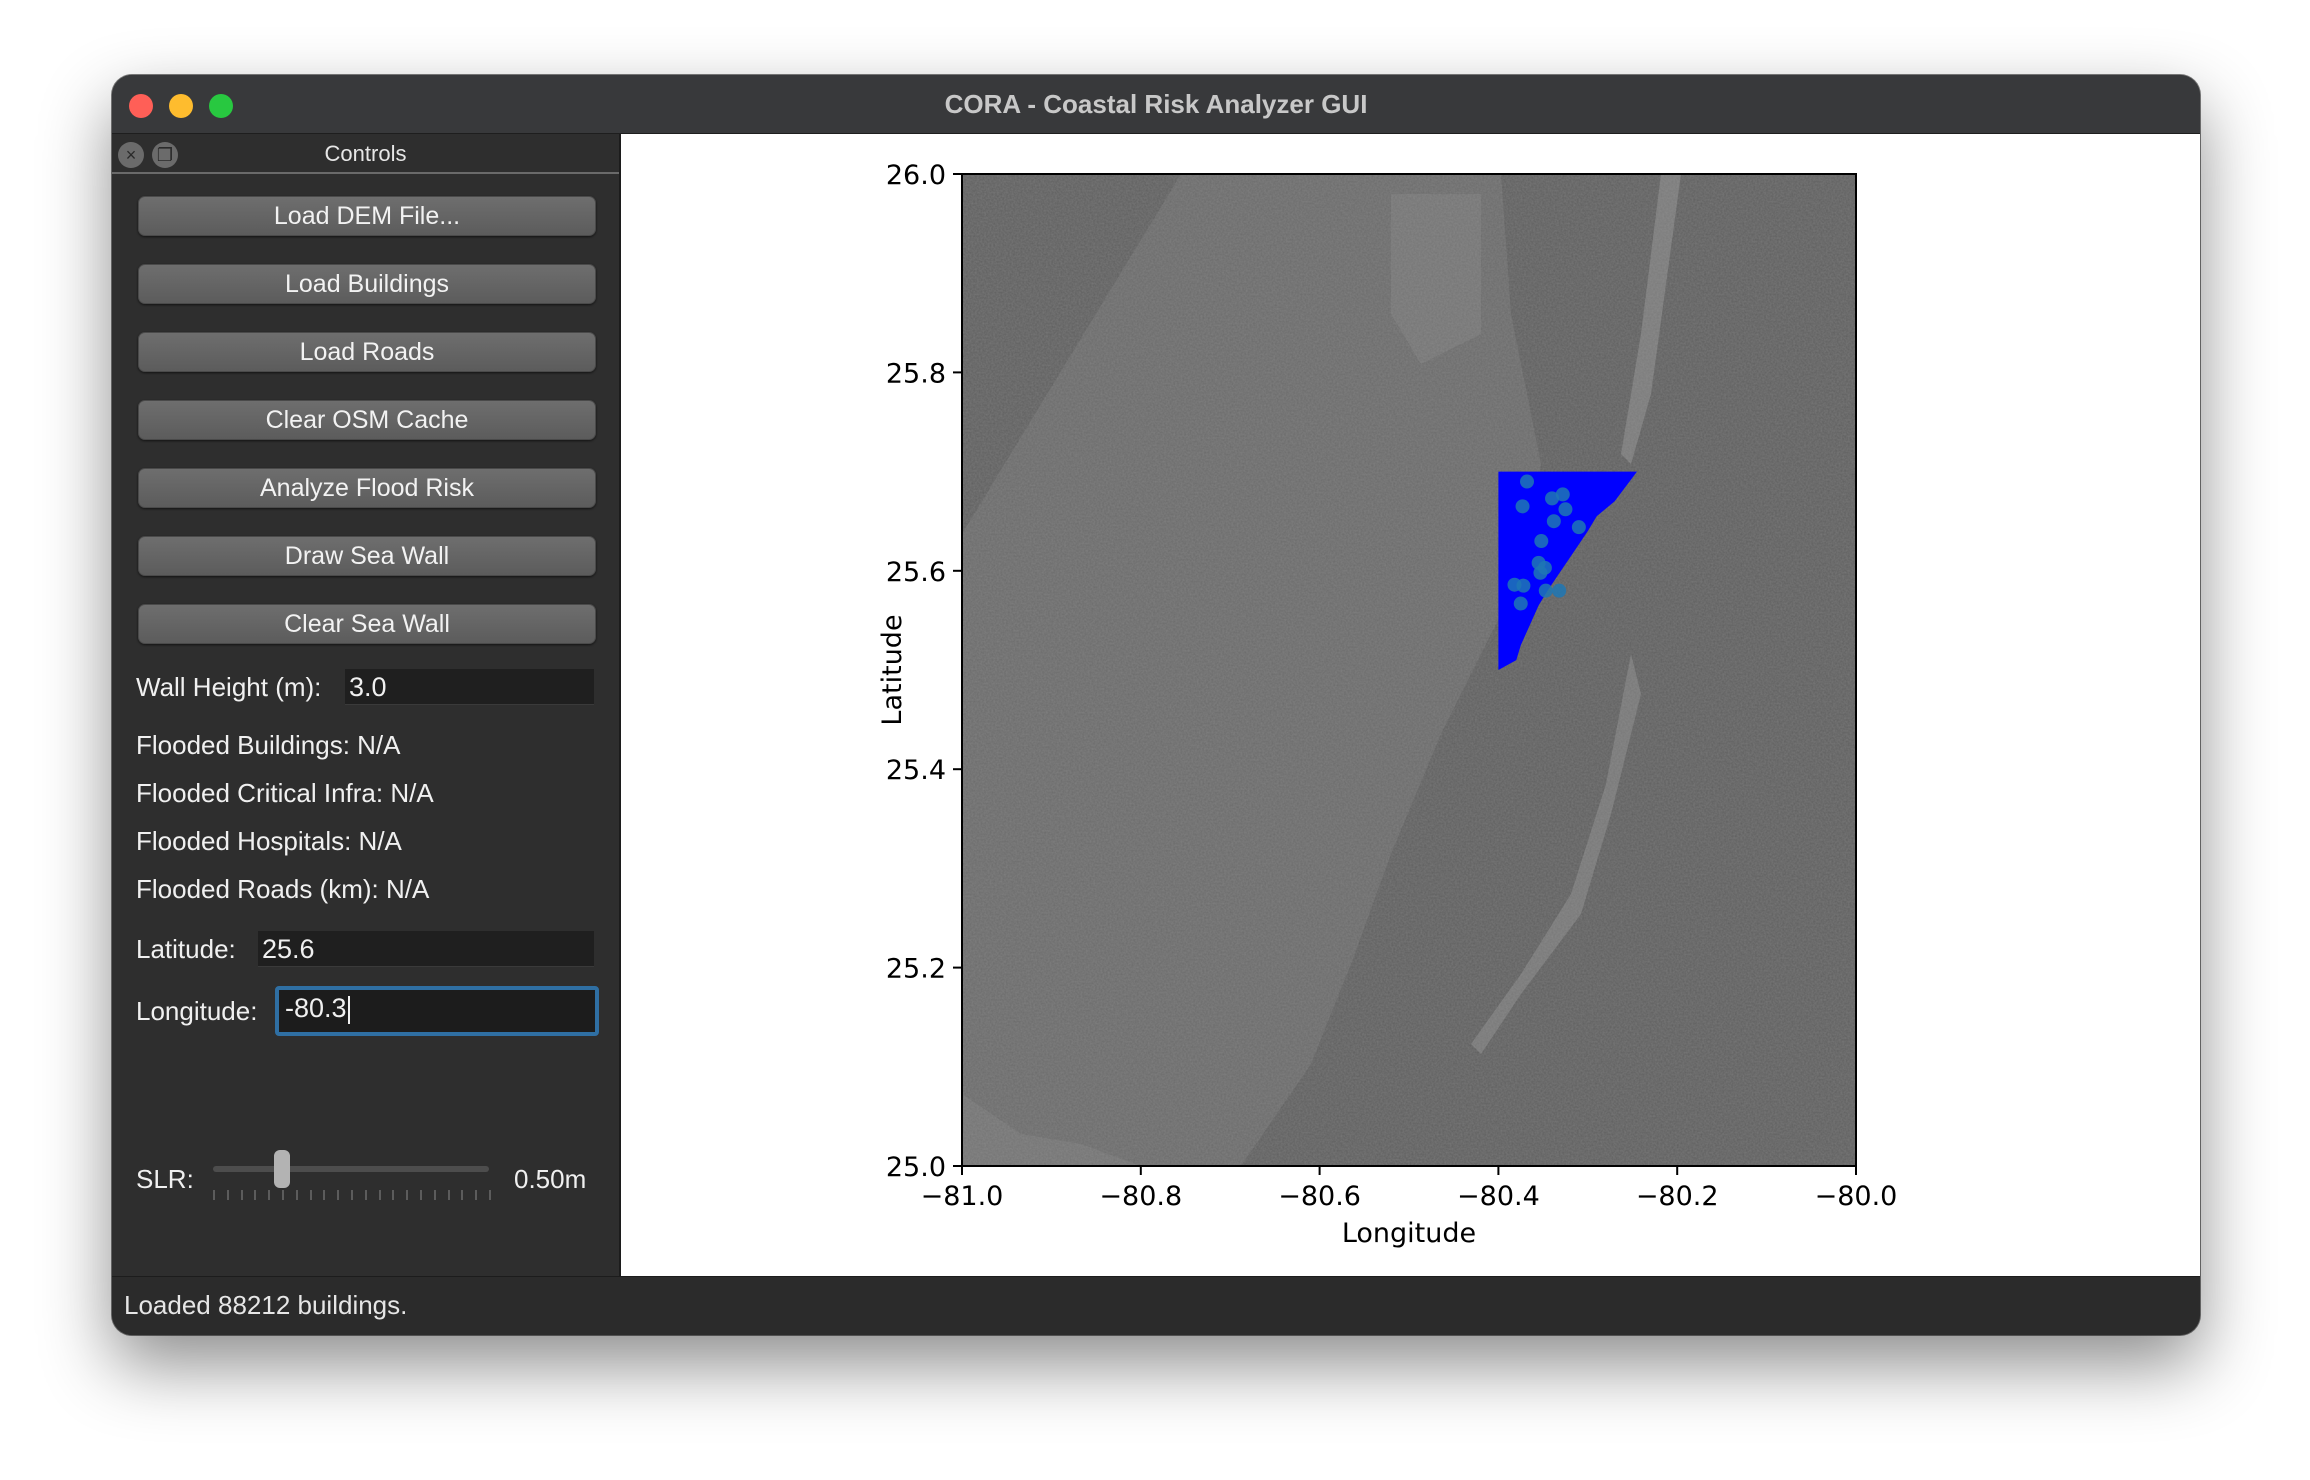 The image size is (2310, 1480). What do you see at coordinates (268, 745) in the screenshot?
I see `flooded-buildings-stat: Flooded Buildings: N/A` at bounding box center [268, 745].